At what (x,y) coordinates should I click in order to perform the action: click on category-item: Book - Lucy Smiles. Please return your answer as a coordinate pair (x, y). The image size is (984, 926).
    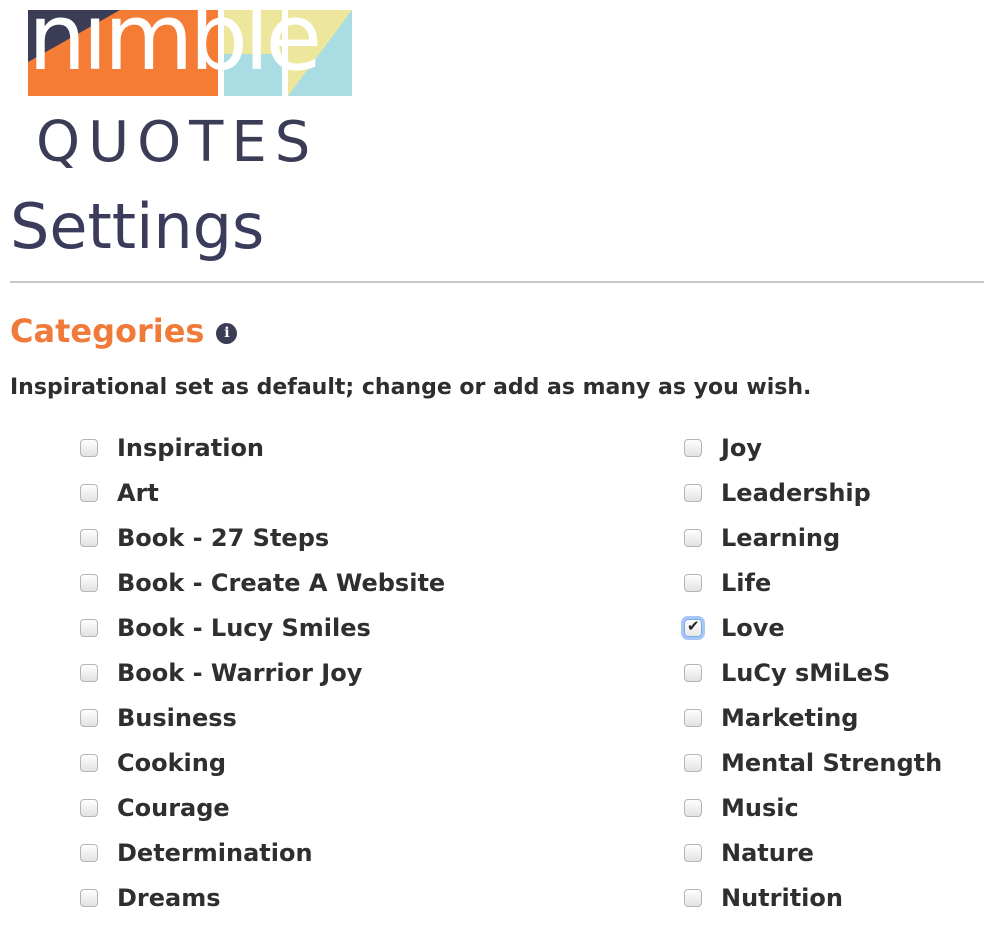
    Looking at the image, I should click on (262, 627).